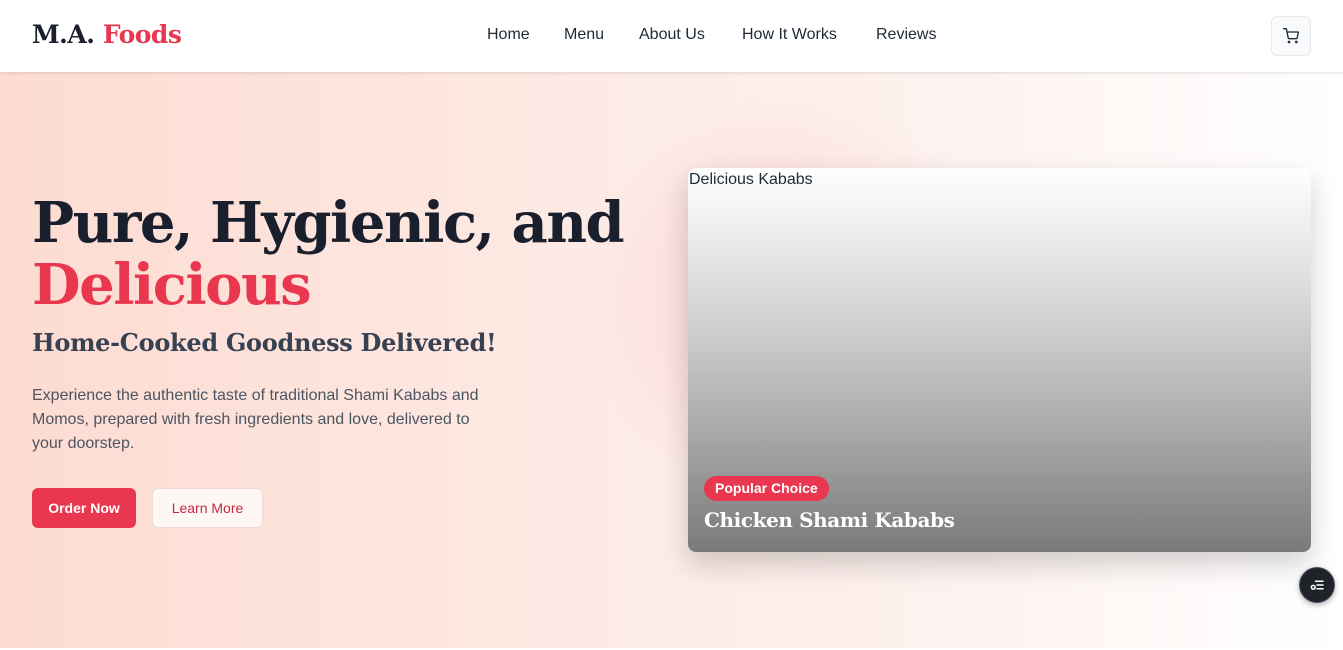 This screenshot has height=650, width=1343. Describe the element at coordinates (328, 223) in the screenshot. I see `hero-title-line1: Pure, Hygienic, and` at that location.